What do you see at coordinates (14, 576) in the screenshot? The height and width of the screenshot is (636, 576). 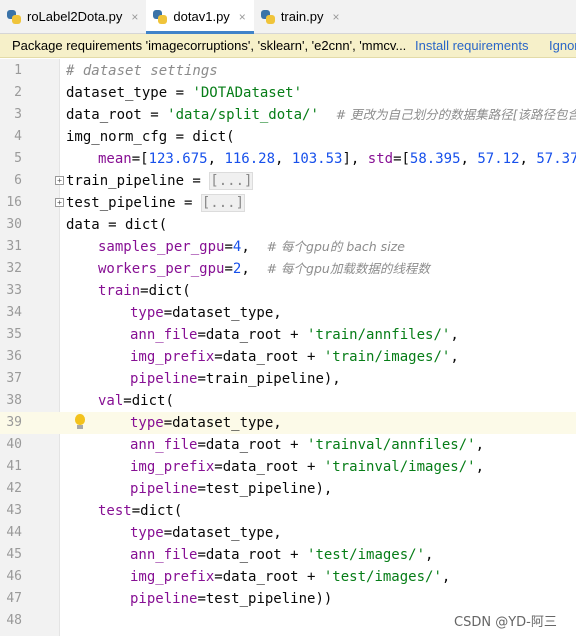 I see `line-number: 46` at bounding box center [14, 576].